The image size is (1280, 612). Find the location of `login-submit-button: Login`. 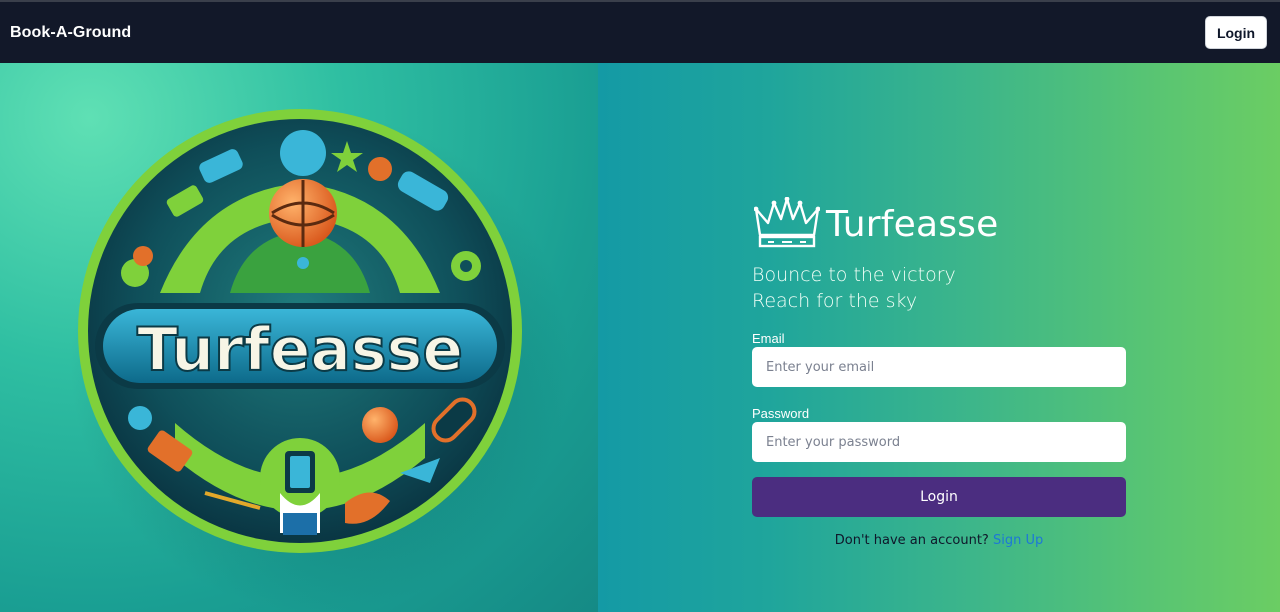

login-submit-button: Login is located at coordinates (939, 497).